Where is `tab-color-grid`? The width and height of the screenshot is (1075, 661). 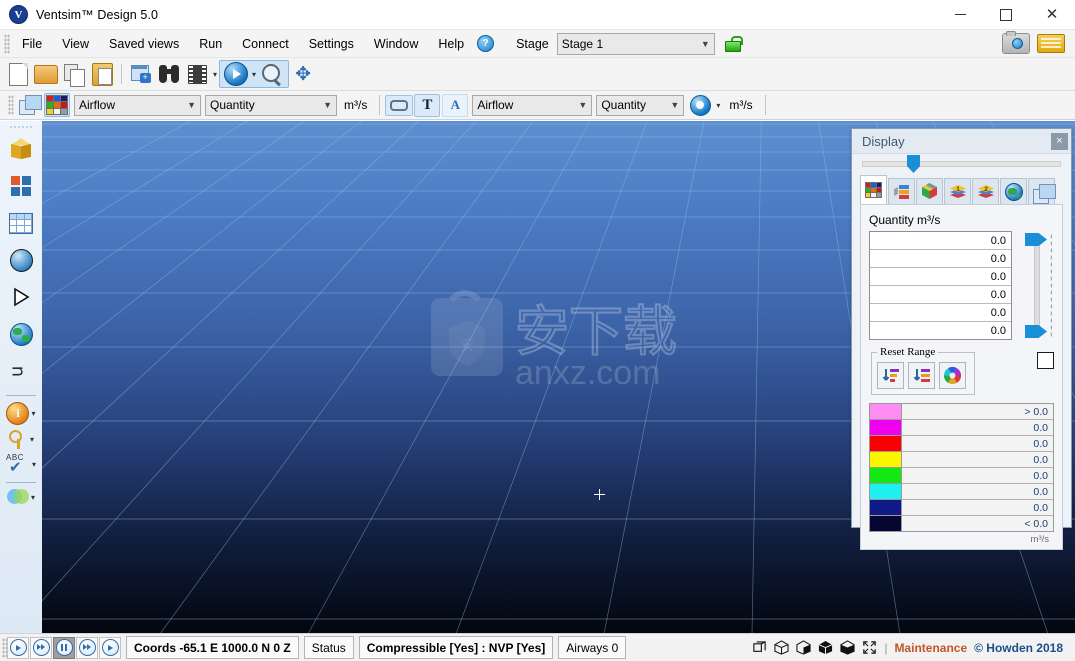
tab-color-grid is located at coordinates (873, 189).